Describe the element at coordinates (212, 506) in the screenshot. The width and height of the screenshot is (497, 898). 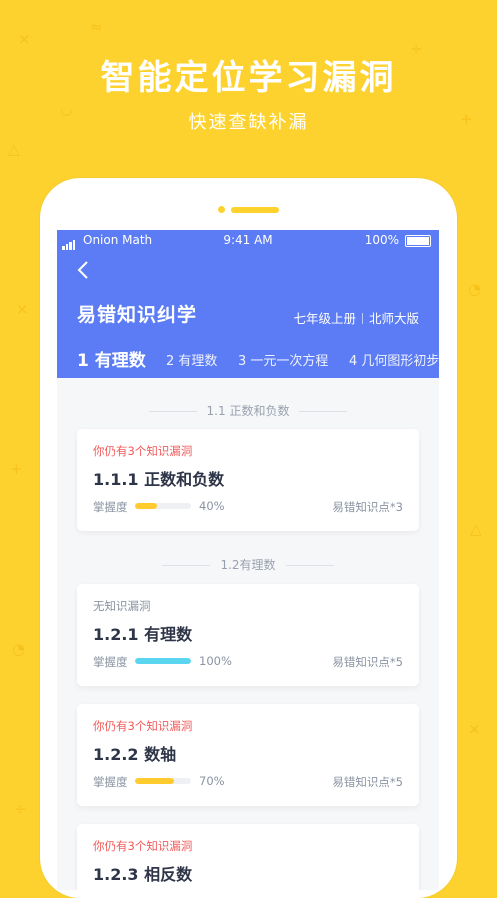
I see `mastery-percent: 40%` at that location.